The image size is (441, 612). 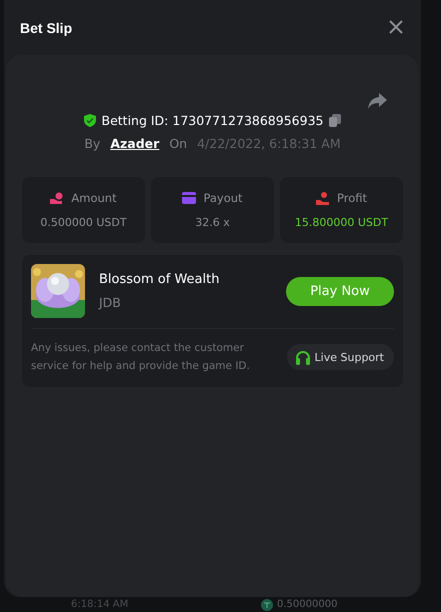 What do you see at coordinates (94, 198) in the screenshot?
I see `stat-label: Amount` at bounding box center [94, 198].